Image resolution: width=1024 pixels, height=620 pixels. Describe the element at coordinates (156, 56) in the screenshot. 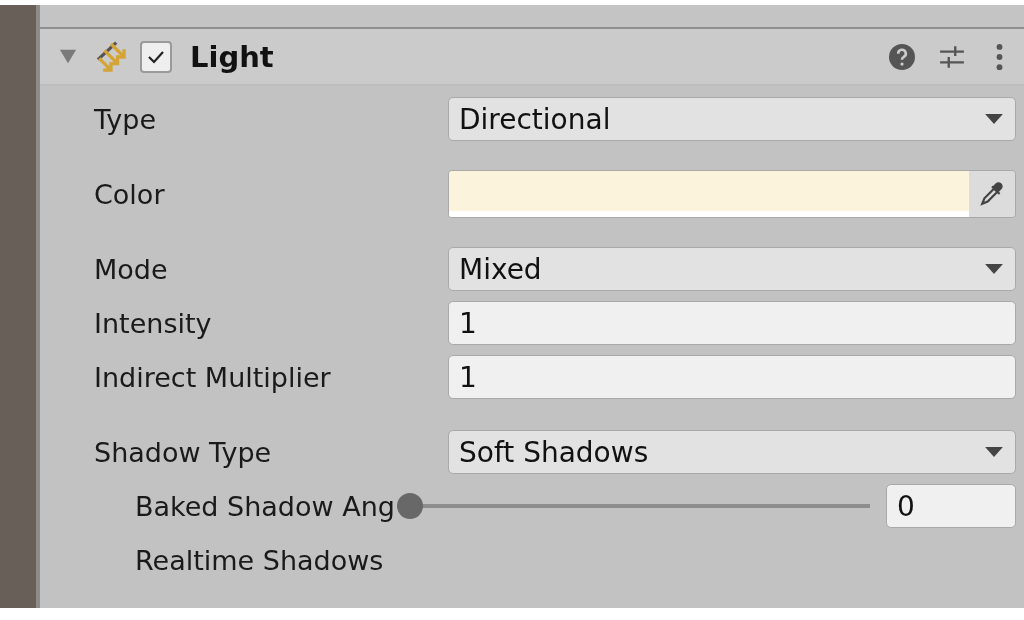

I see `enable-checkbox` at that location.